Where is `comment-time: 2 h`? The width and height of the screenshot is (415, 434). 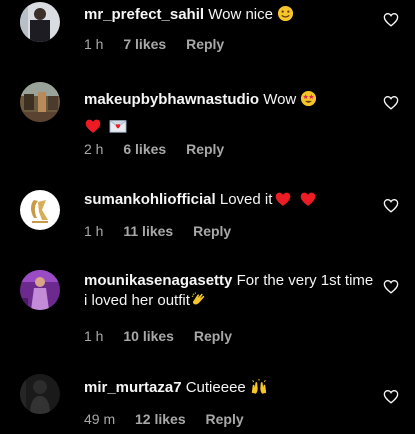
comment-time: 2 h is located at coordinates (94, 149).